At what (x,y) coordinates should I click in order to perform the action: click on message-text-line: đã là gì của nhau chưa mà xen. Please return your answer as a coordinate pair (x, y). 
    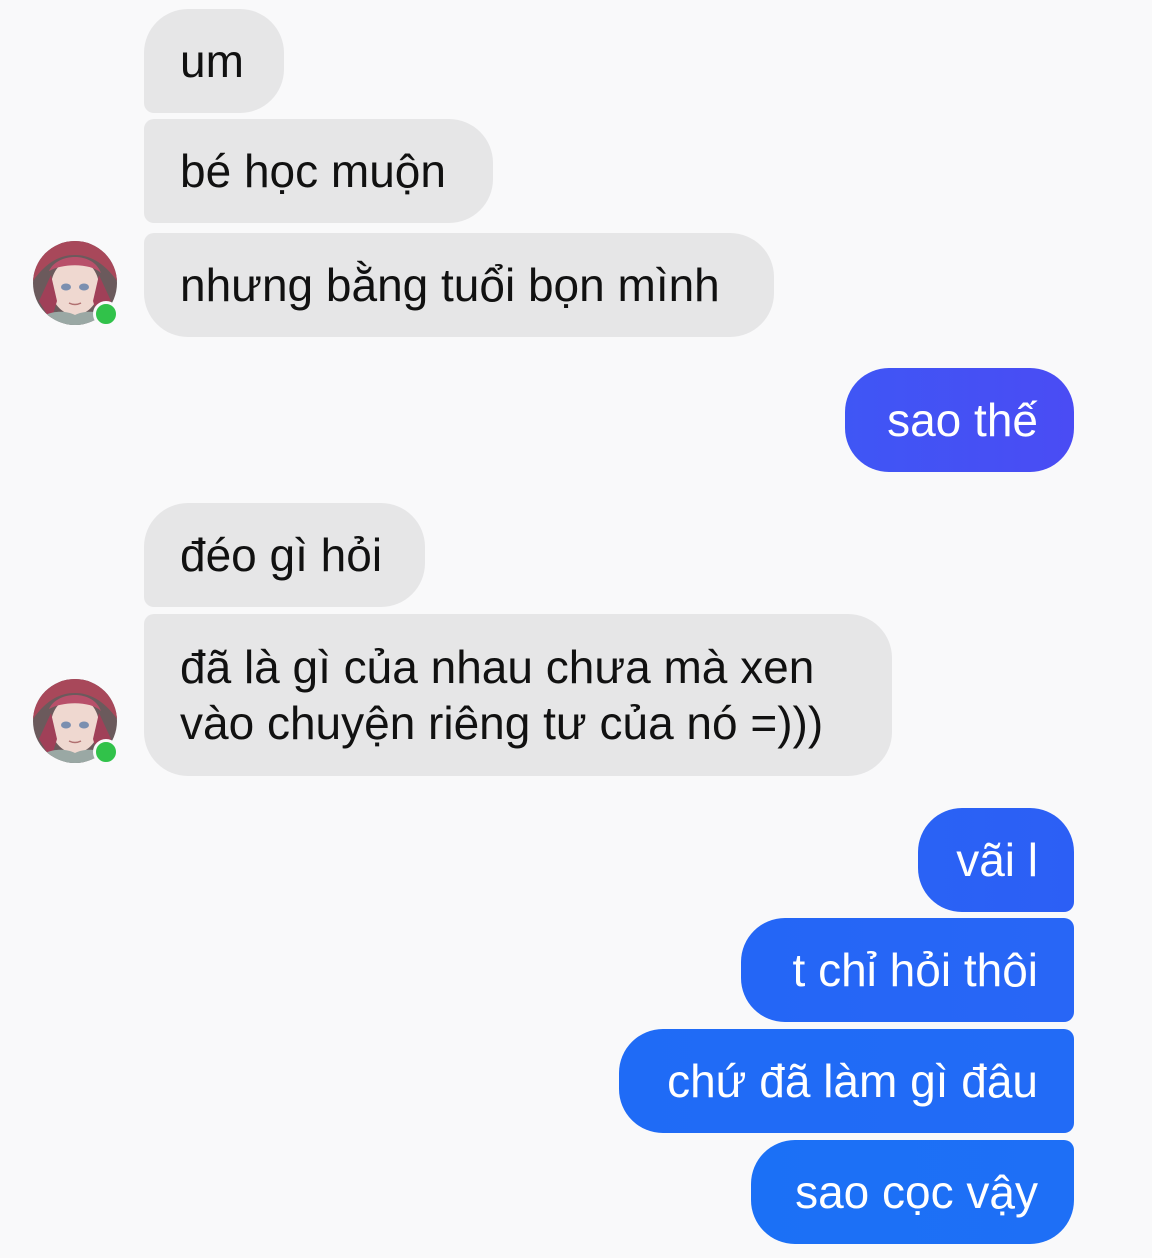
    Looking at the image, I should click on (497, 667).